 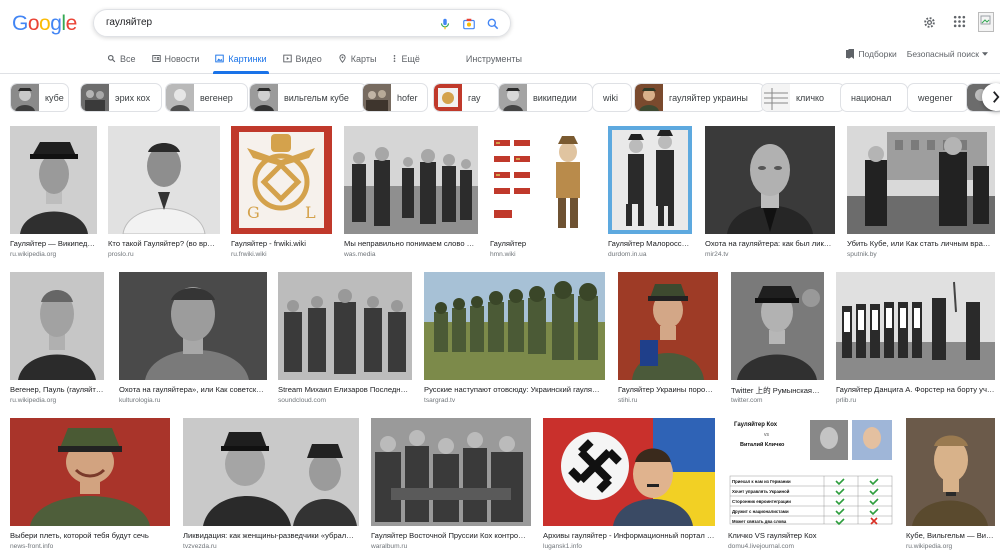 What do you see at coordinates (129, 22) in the screenshot?
I see `search-input: гауляйтер` at bounding box center [129, 22].